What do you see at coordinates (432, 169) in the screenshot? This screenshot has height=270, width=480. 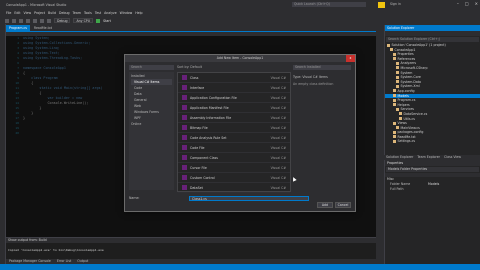 I see `properties-object-select: Models Folder Properties` at bounding box center [432, 169].